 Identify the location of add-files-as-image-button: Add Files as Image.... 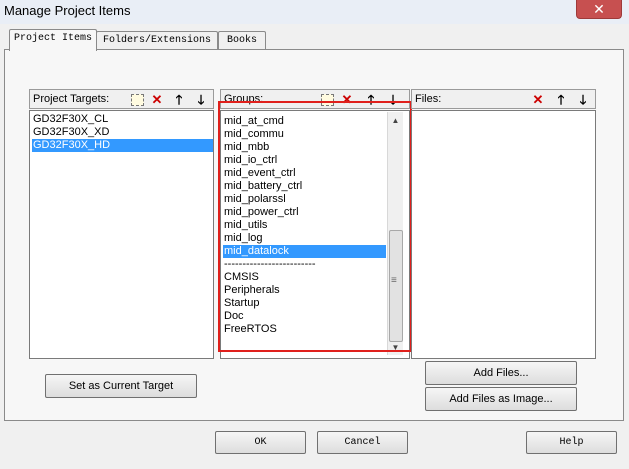
(501, 399).